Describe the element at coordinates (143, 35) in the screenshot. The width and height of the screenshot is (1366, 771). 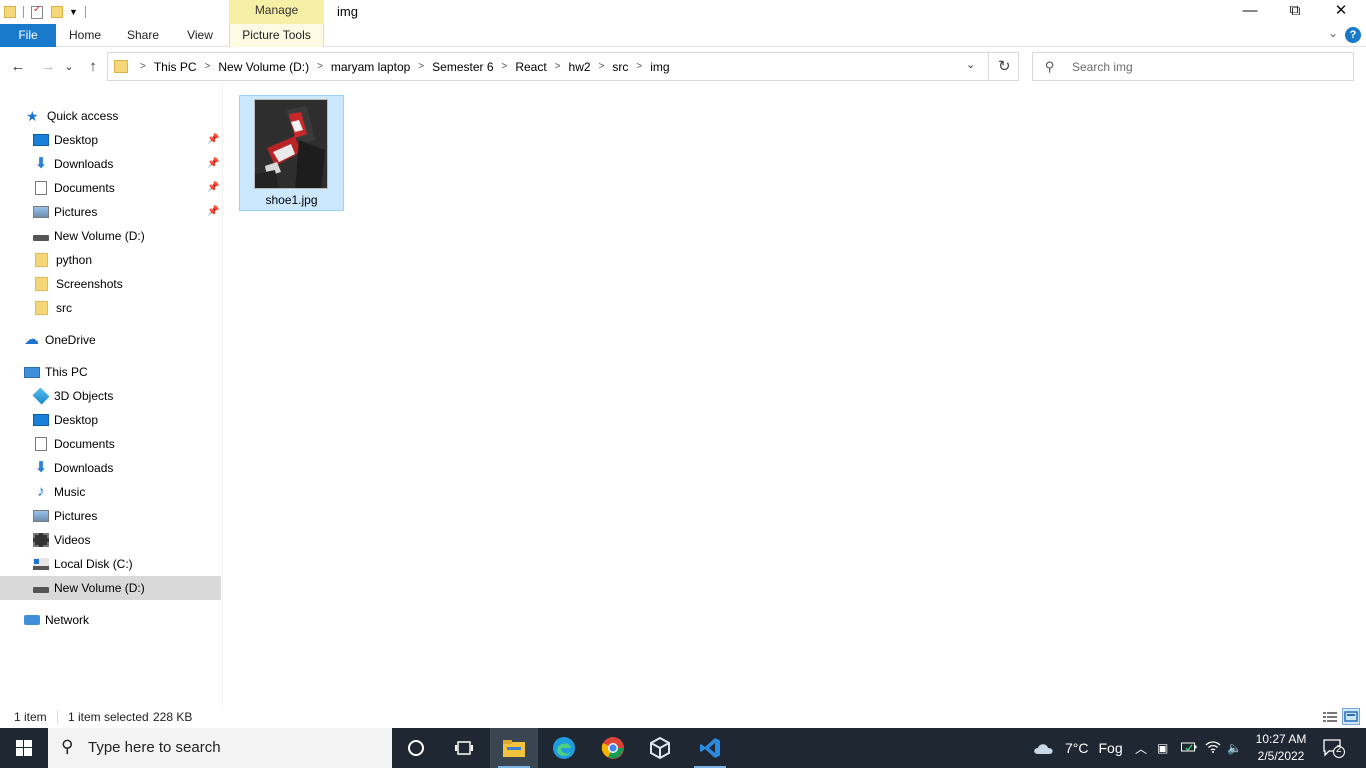
I see `tab-share: Share` at that location.